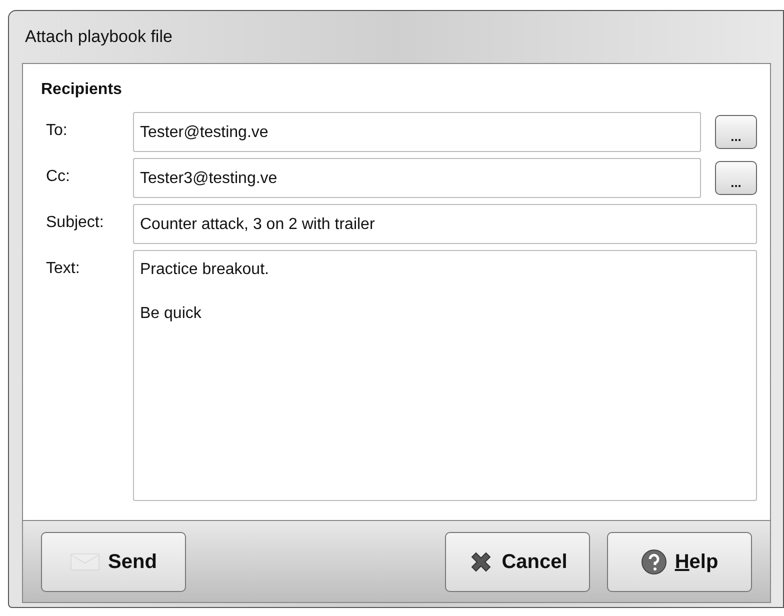 This screenshot has height=616, width=784. Describe the element at coordinates (56, 131) in the screenshot. I see `field-label: To:` at that location.